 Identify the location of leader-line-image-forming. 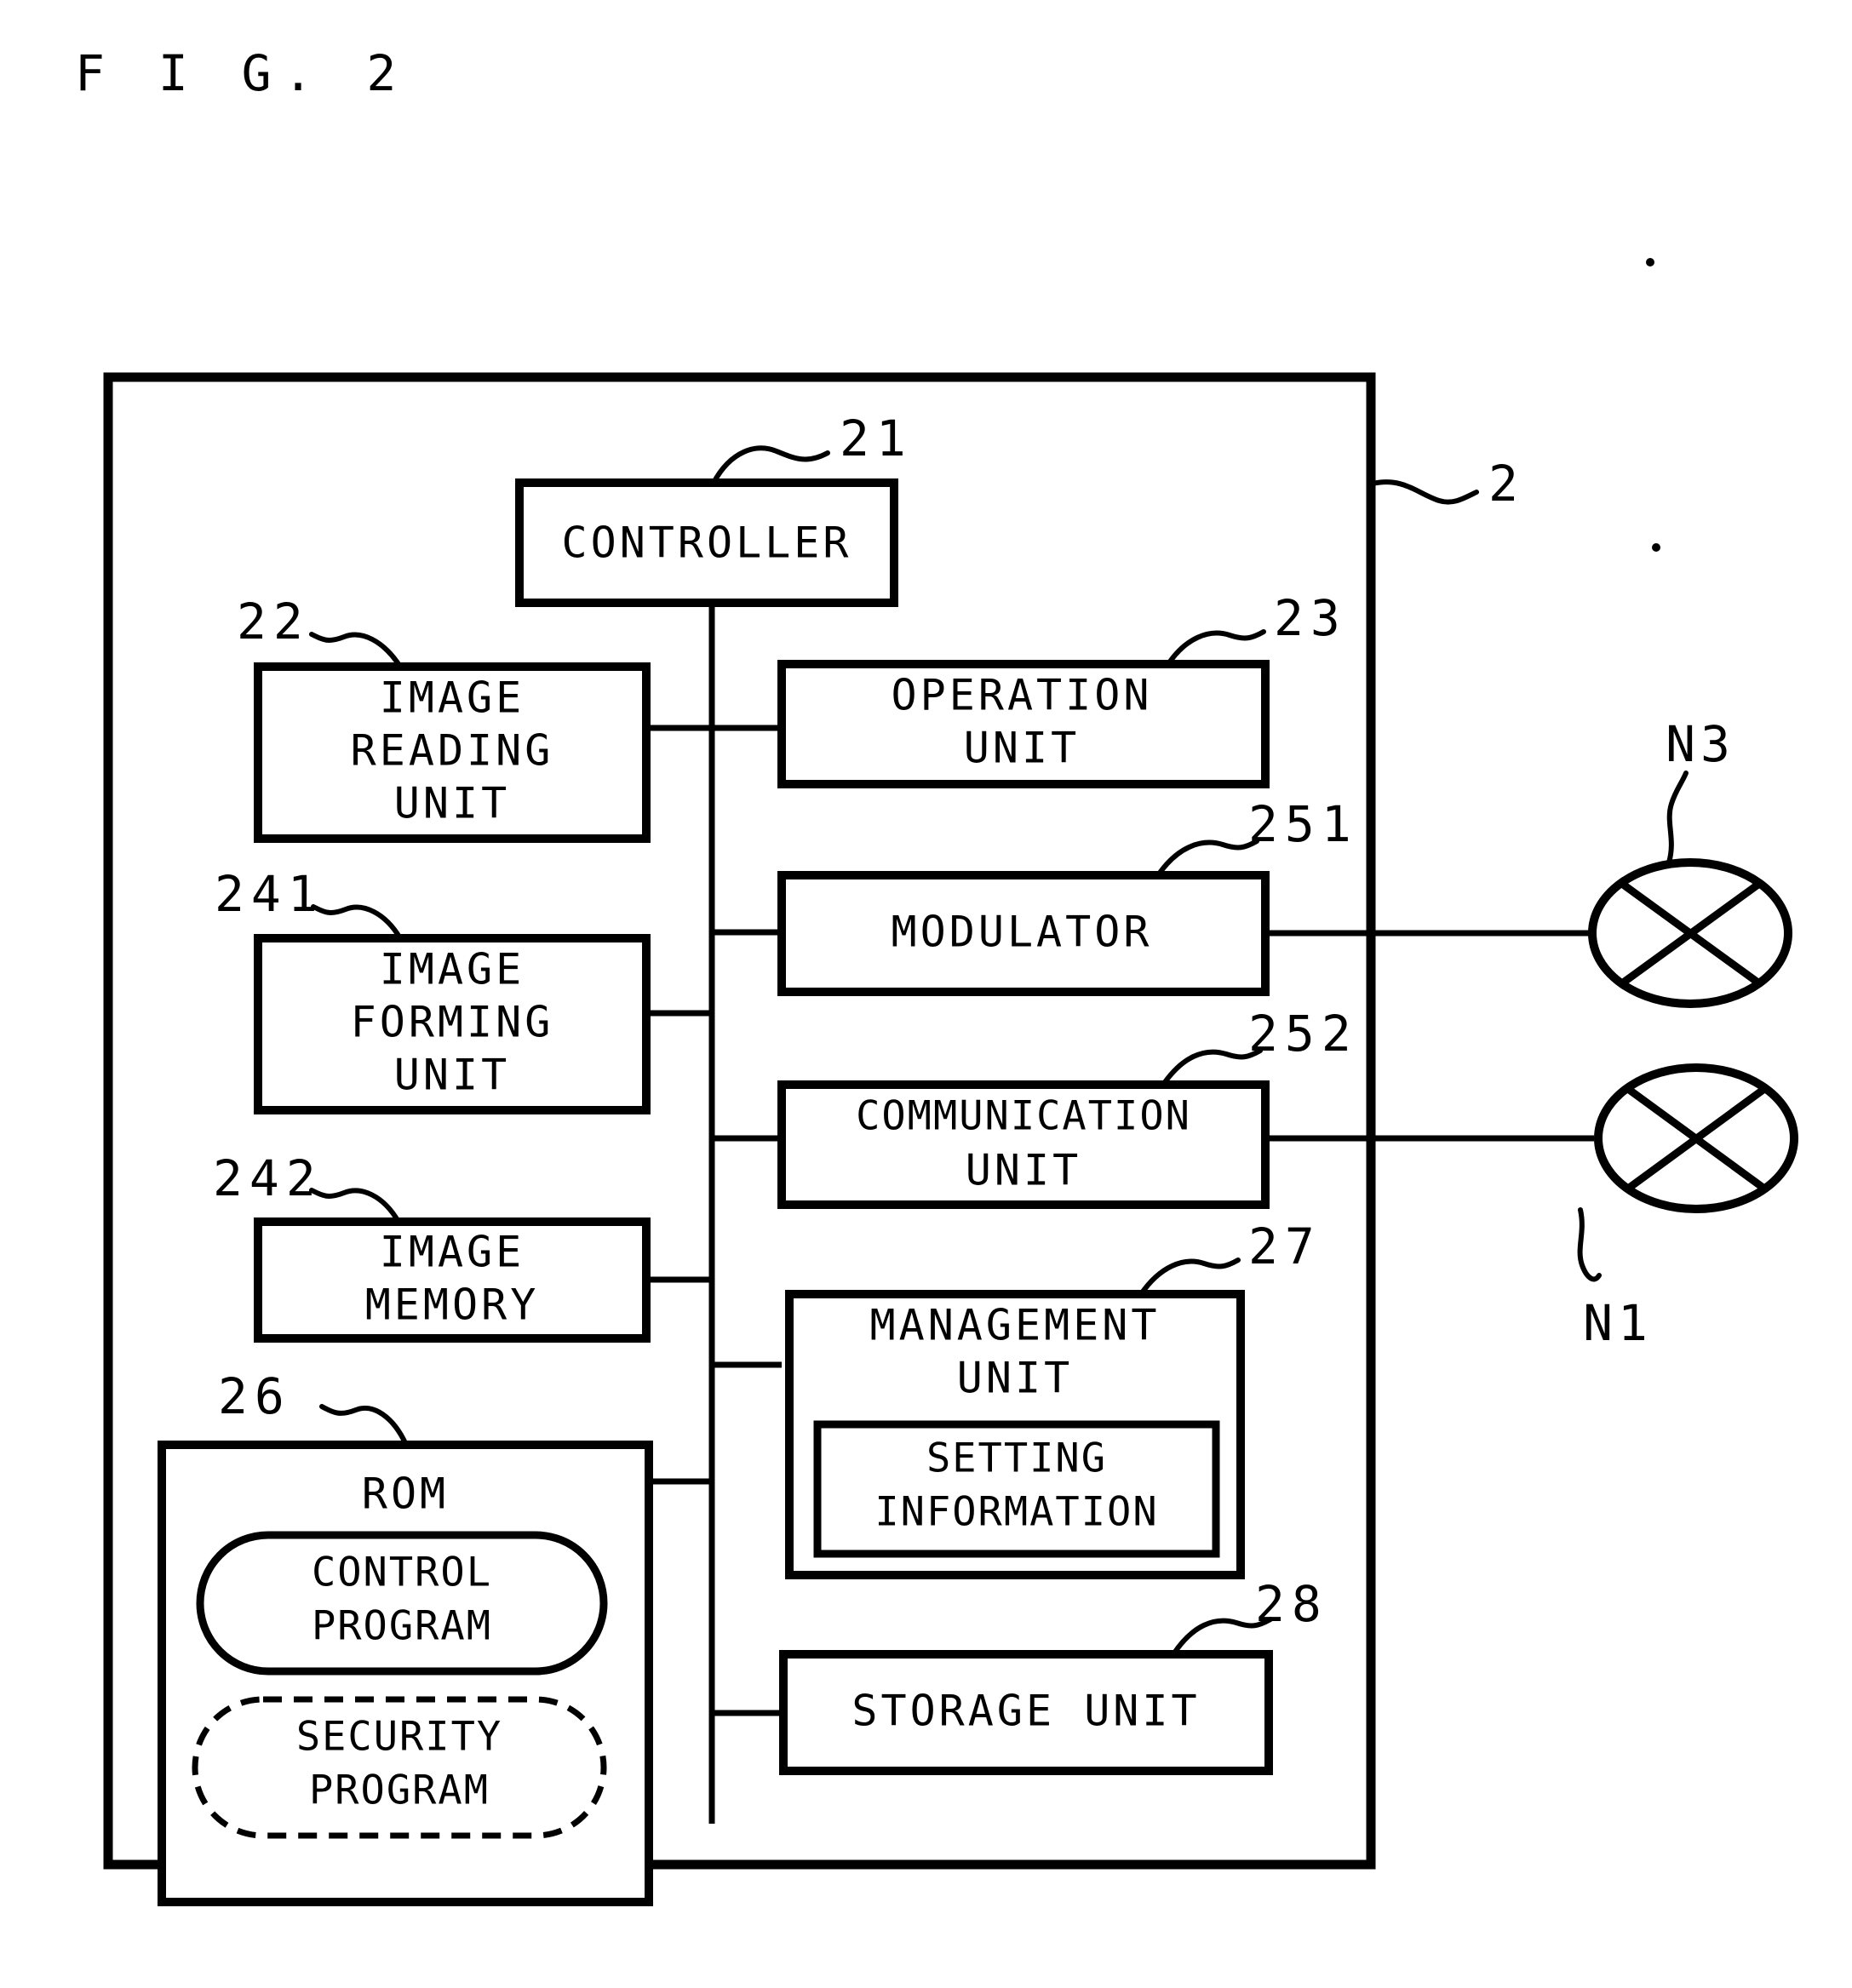
(357, 922).